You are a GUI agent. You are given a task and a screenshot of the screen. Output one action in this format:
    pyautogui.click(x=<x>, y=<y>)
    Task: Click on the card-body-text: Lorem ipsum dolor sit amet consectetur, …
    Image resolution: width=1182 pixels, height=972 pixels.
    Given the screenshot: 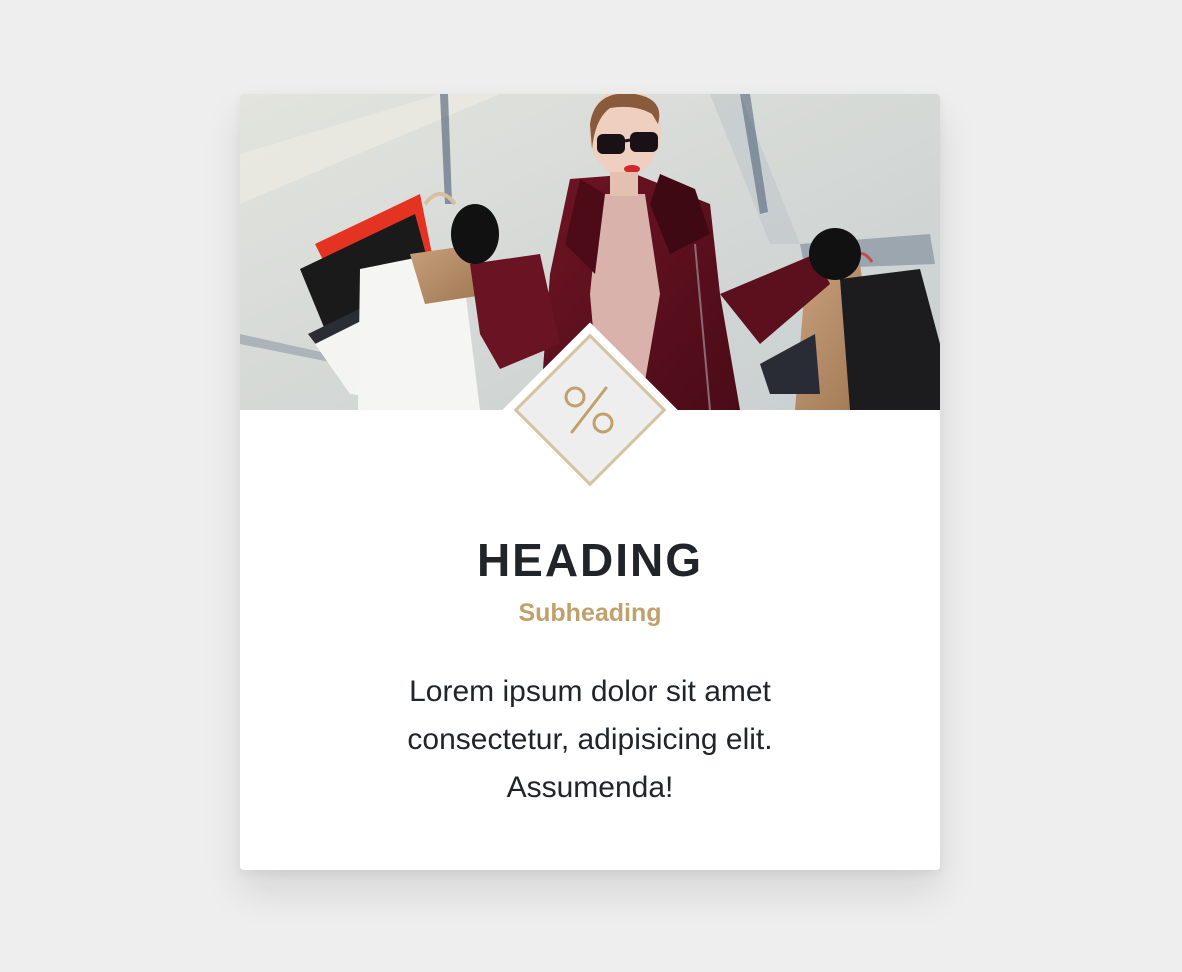 What is the action you would take?
    pyautogui.click(x=590, y=739)
    